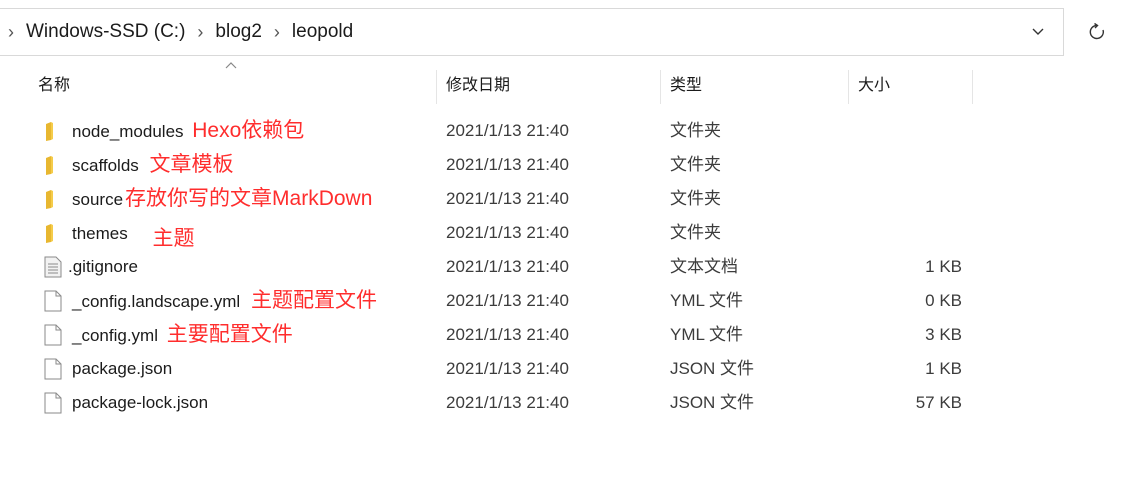  Describe the element at coordinates (943, 300) in the screenshot. I see `file-size: 0 KB` at that location.